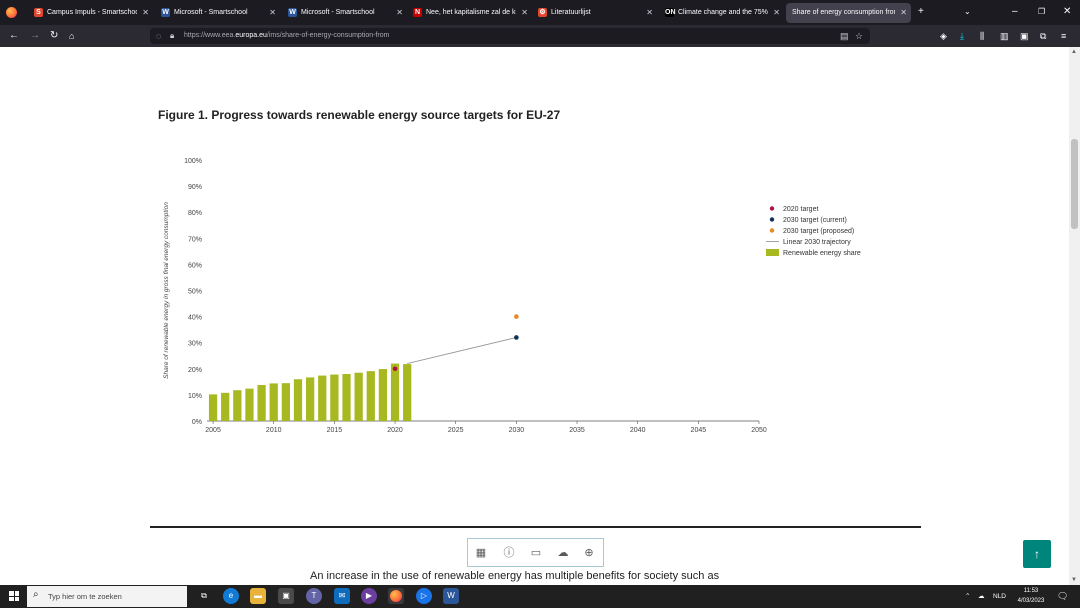 The height and width of the screenshot is (608, 1080). I want to click on y-tick-label: 20%, so click(195, 370).